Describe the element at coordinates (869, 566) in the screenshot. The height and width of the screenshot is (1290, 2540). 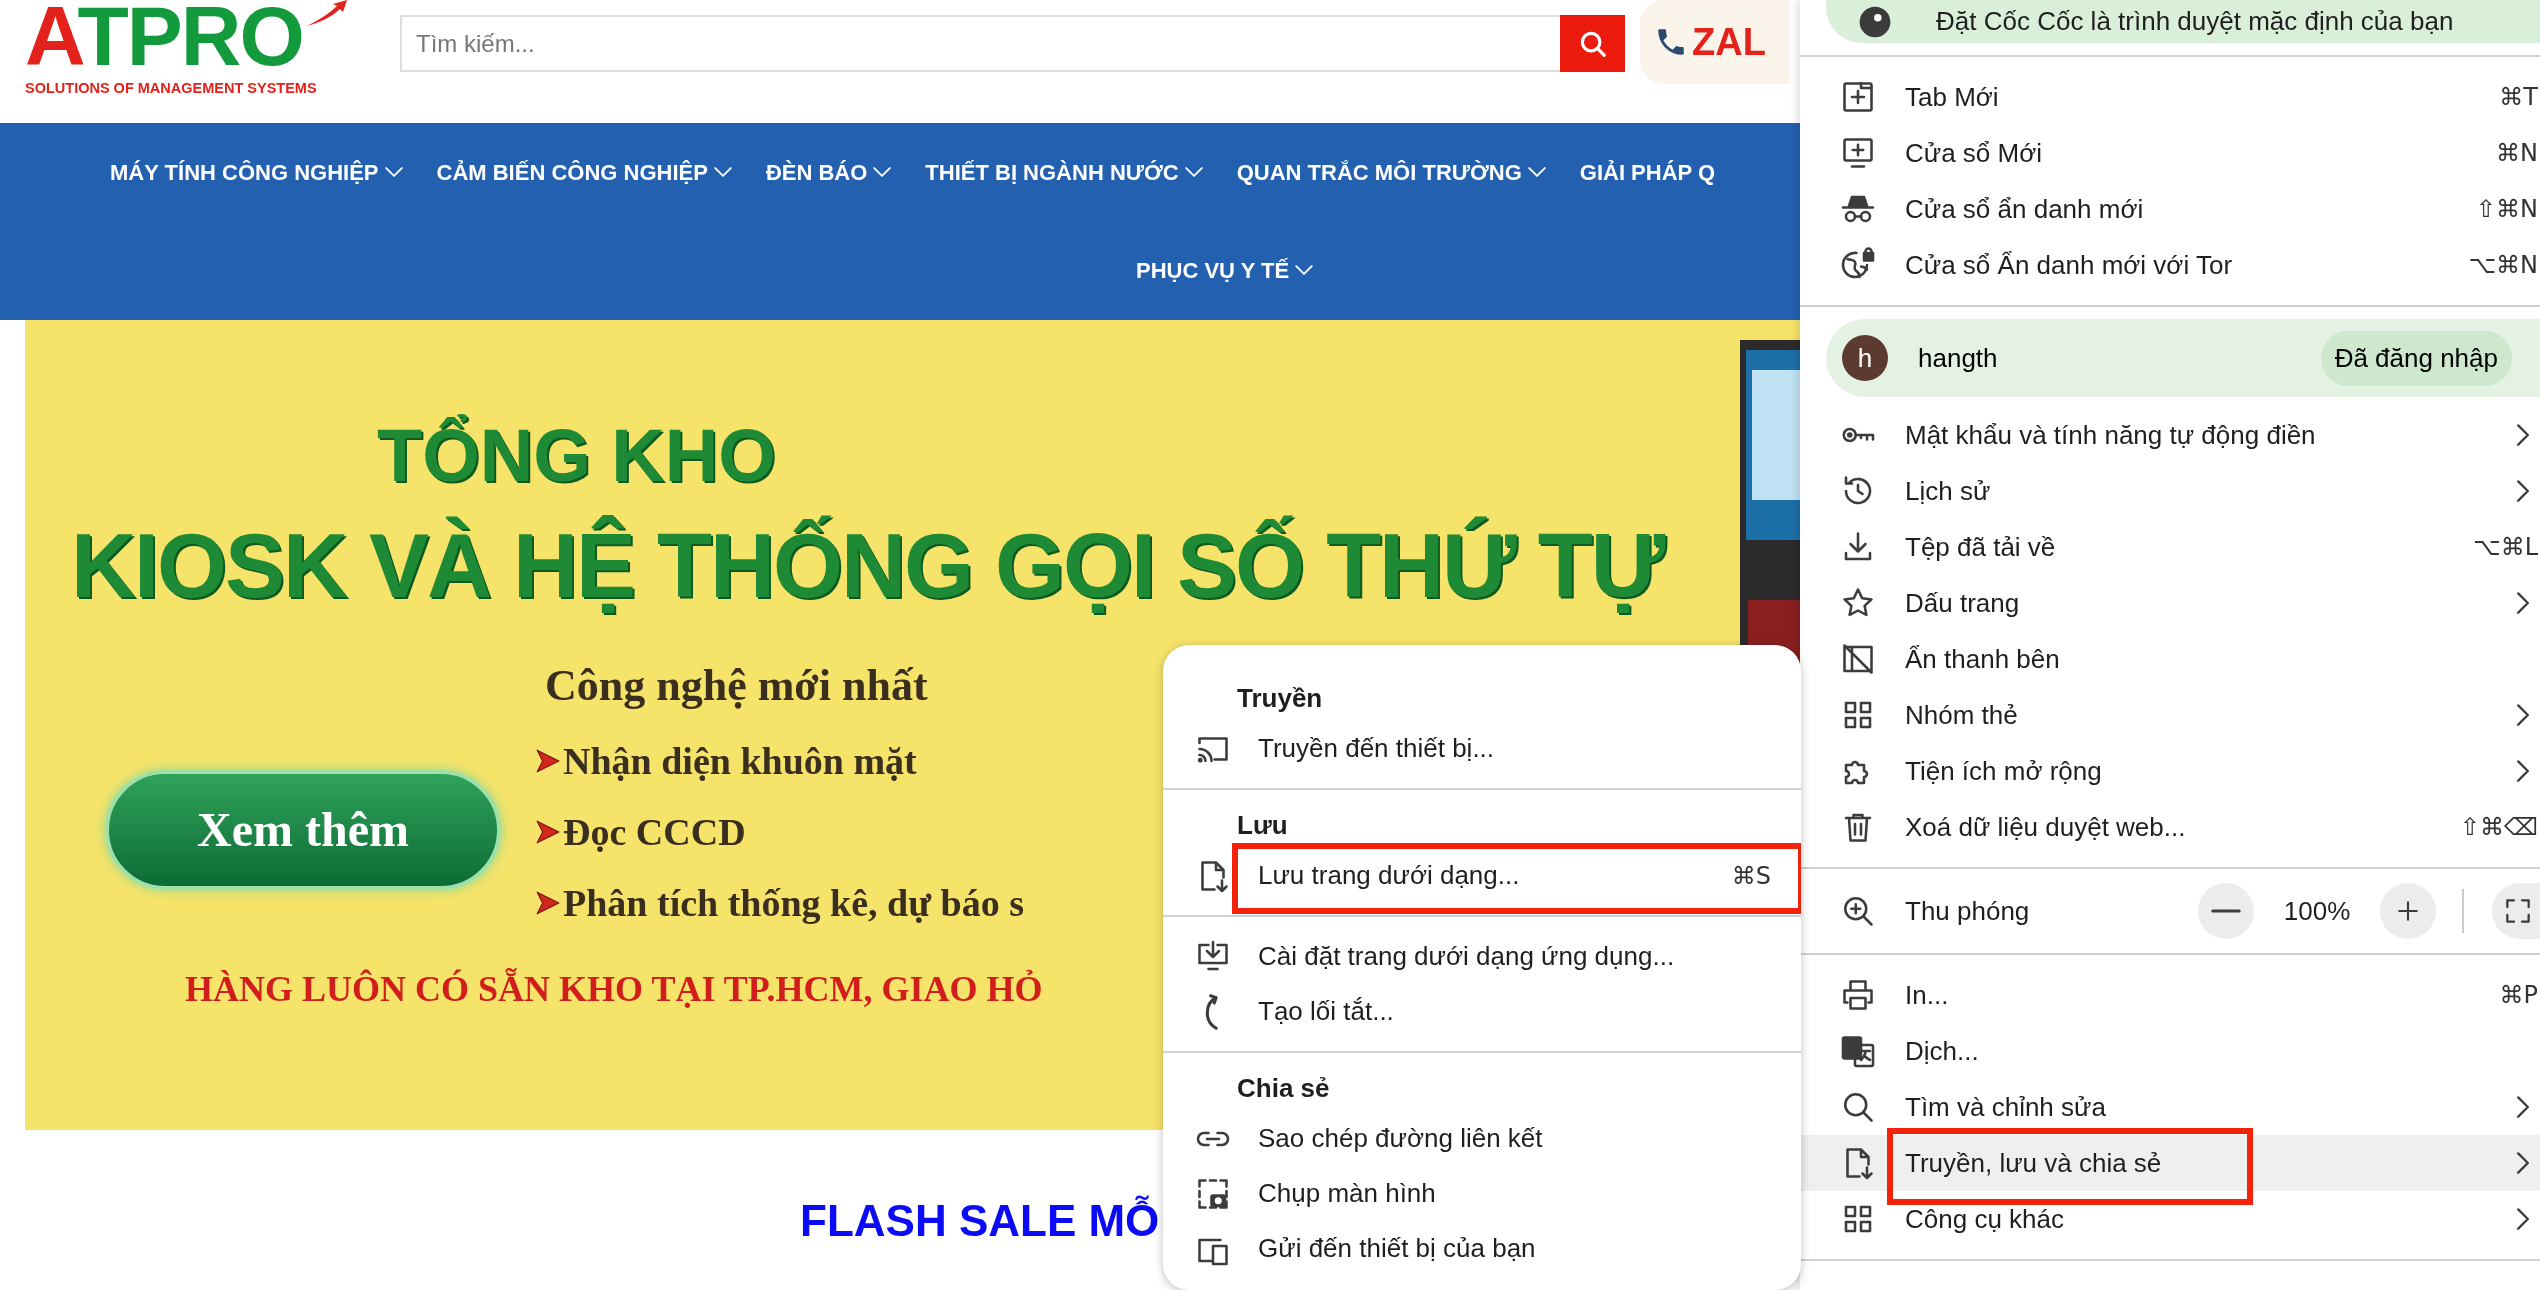
I see `banner-headline: KIOSK VÀ HỆ THỐNG GỌI SỐ THỨ TỰ` at that location.